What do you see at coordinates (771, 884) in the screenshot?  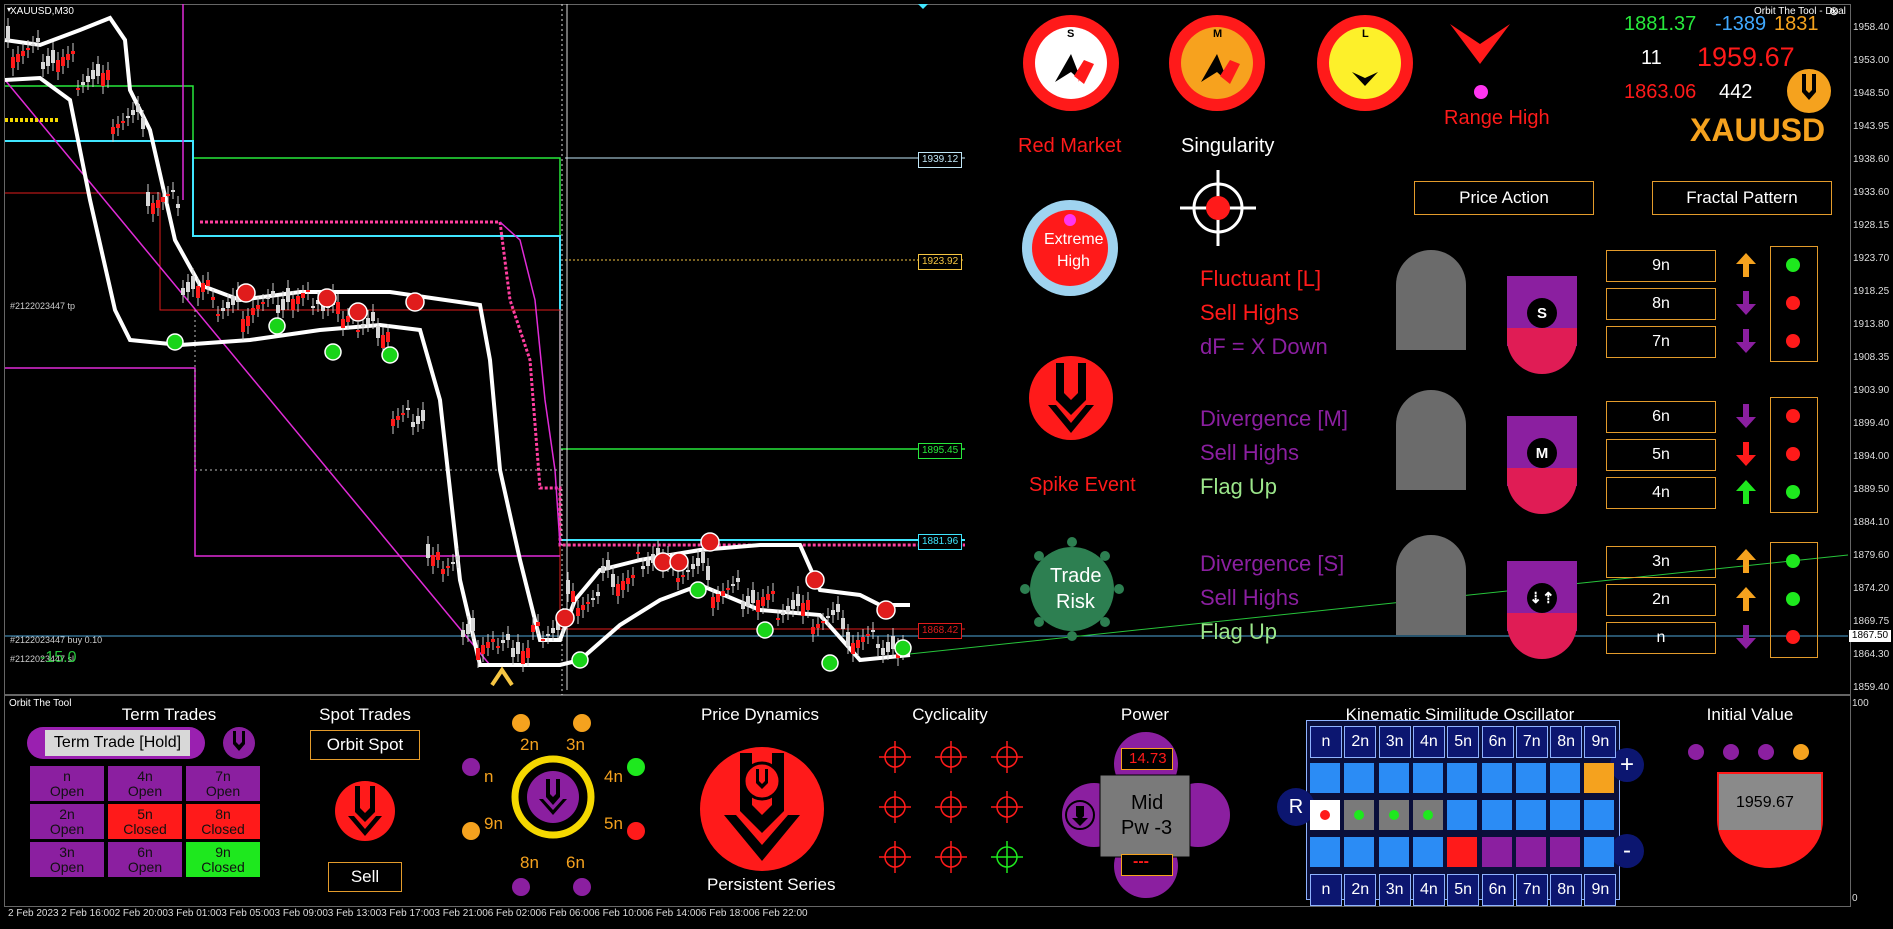 I see `persistent-series-label: Persistent Series` at bounding box center [771, 884].